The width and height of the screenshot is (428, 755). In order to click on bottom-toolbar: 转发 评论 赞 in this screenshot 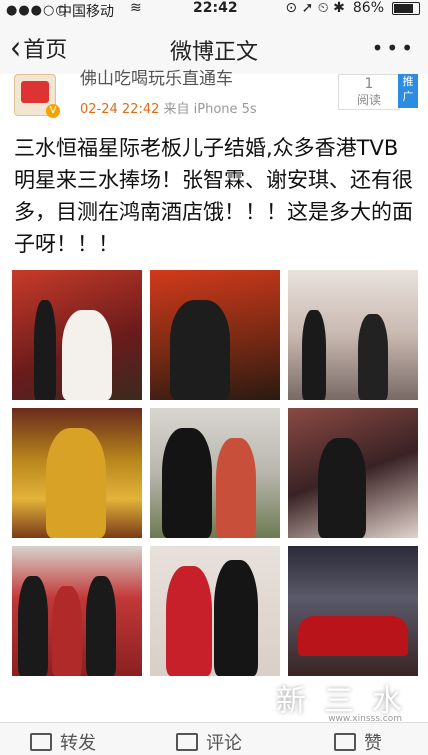, I will do `click(214, 738)`.